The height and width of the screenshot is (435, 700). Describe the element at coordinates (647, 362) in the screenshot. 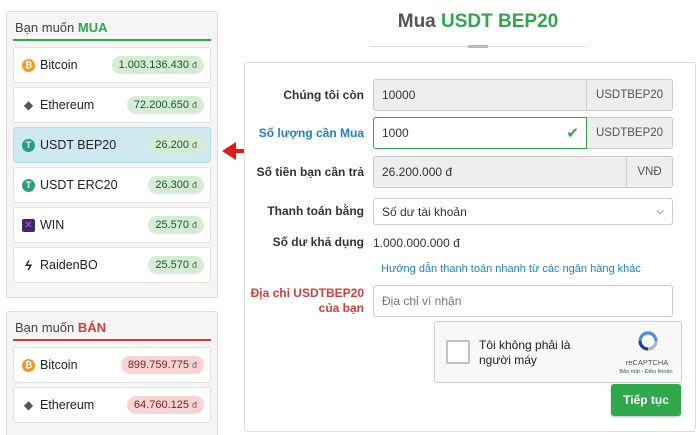

I see `recaptcha-brand: reCAPTCHA` at that location.